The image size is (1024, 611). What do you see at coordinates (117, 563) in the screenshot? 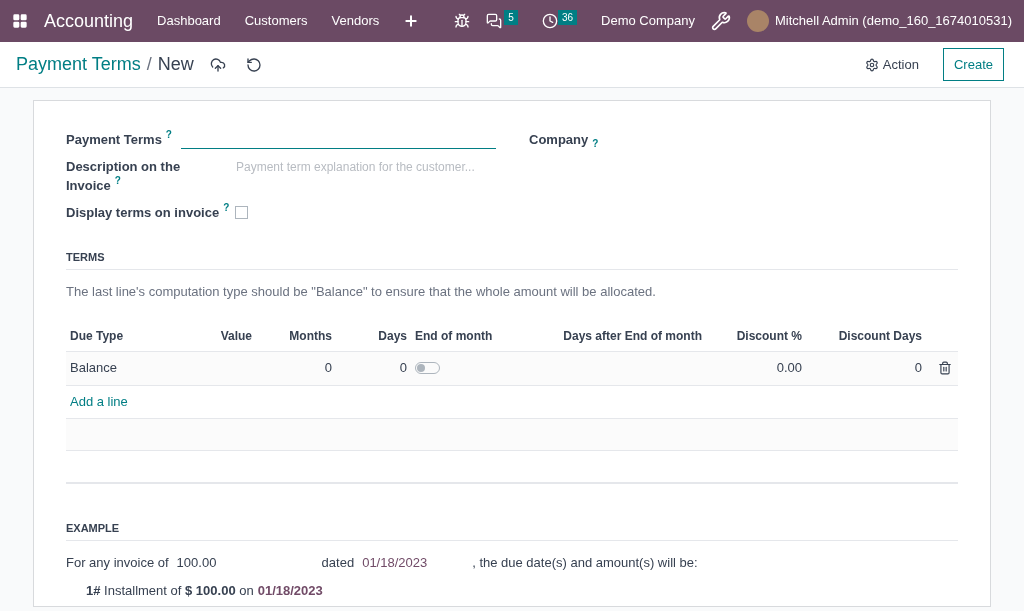
I see `example-text: For any invoice of` at bounding box center [117, 563].